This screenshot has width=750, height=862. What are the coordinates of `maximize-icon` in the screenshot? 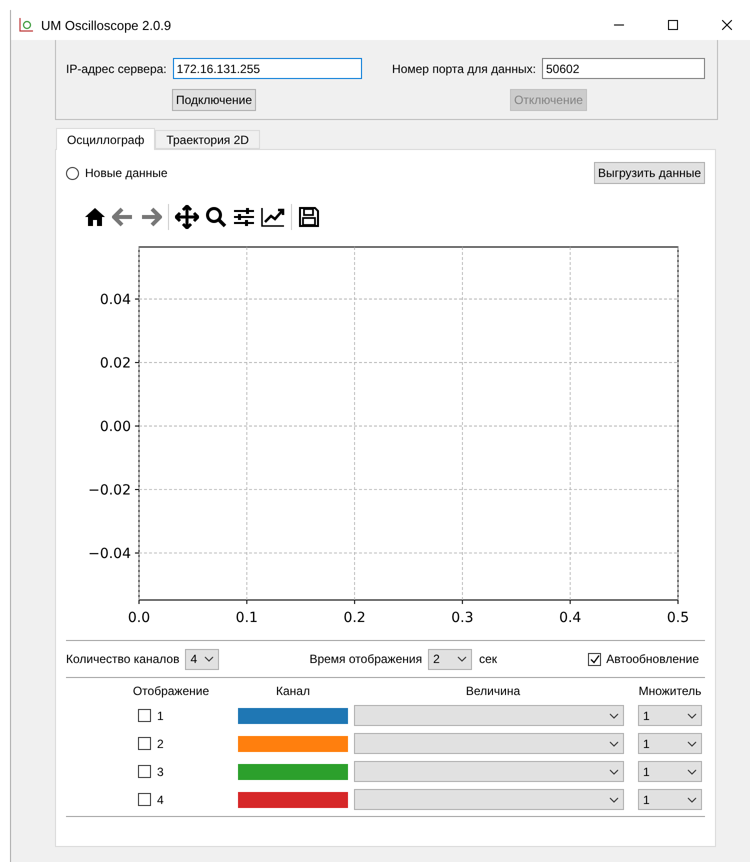 It's located at (673, 25).